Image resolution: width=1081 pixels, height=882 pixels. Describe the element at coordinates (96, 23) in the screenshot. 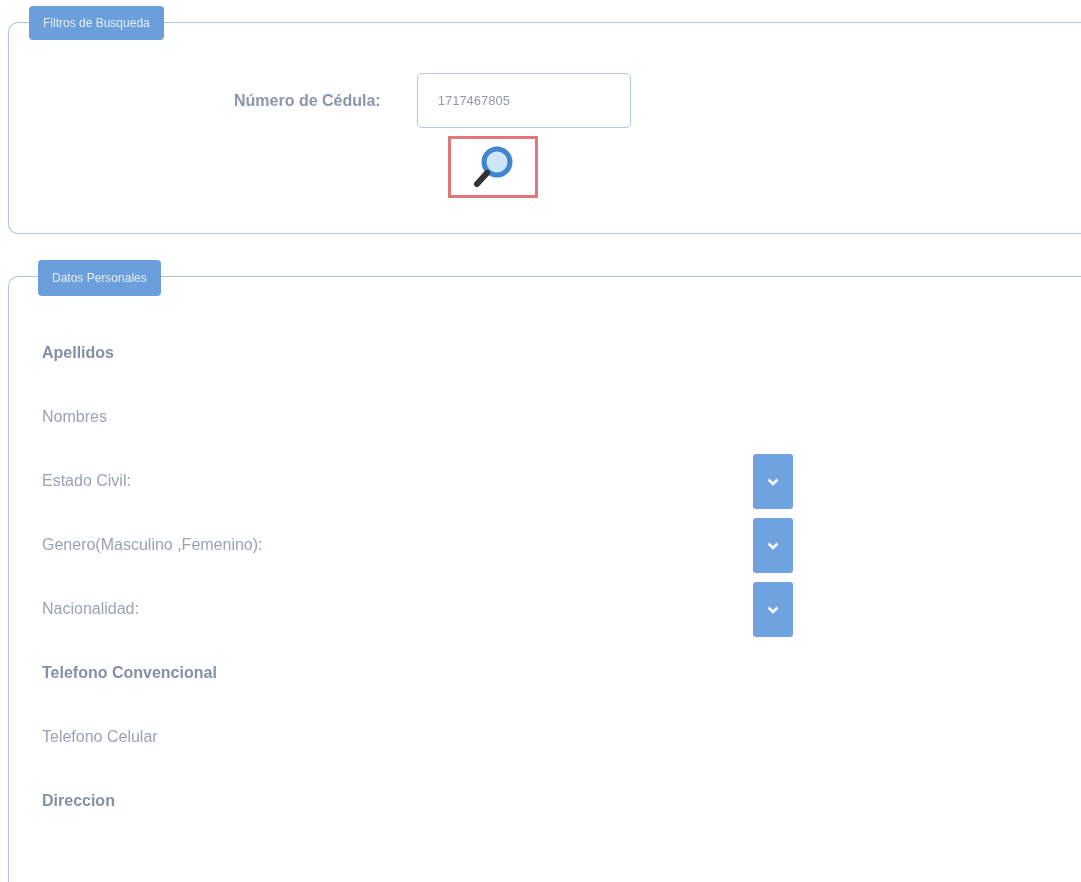

I see `panel-legend: Filtros de Busqueda` at that location.